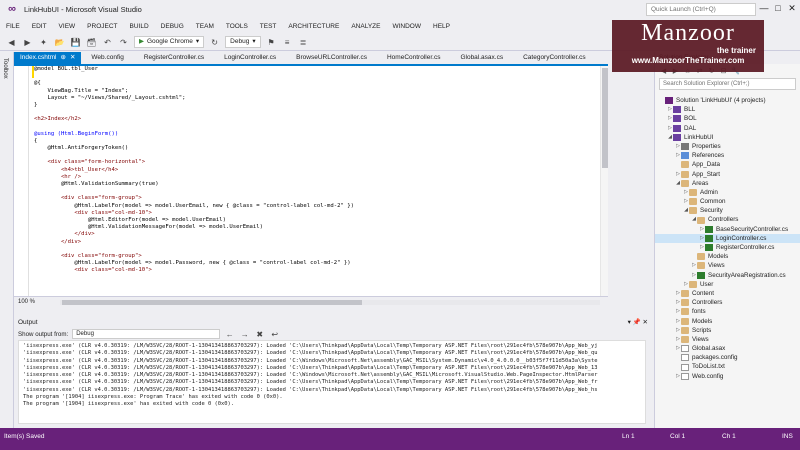 The width and height of the screenshot is (800, 450). Describe the element at coordinates (75, 42) in the screenshot. I see `save-icon: 💾` at that location.